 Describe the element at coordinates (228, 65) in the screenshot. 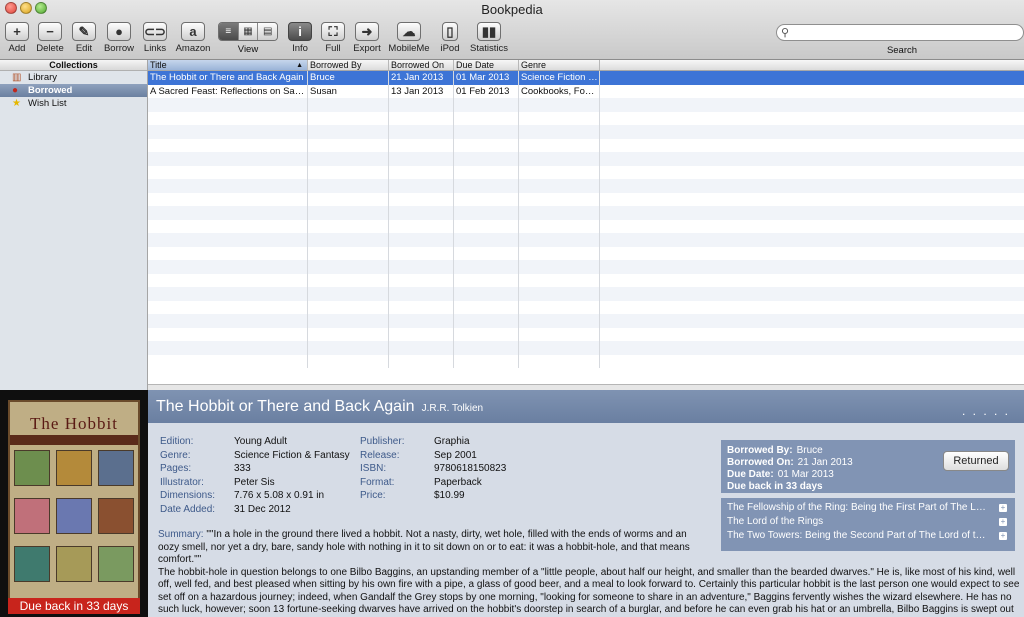

I see `column-title: Title ▲` at that location.